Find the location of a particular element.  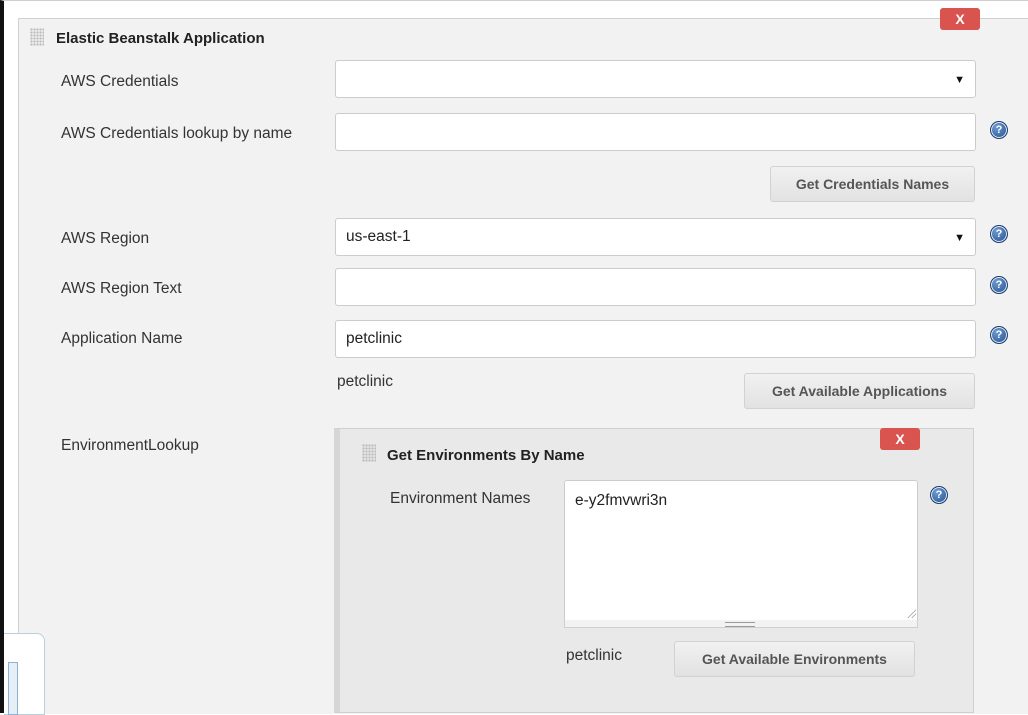

environment-names-textarea: e-y2fmvwri3n is located at coordinates (741, 551).